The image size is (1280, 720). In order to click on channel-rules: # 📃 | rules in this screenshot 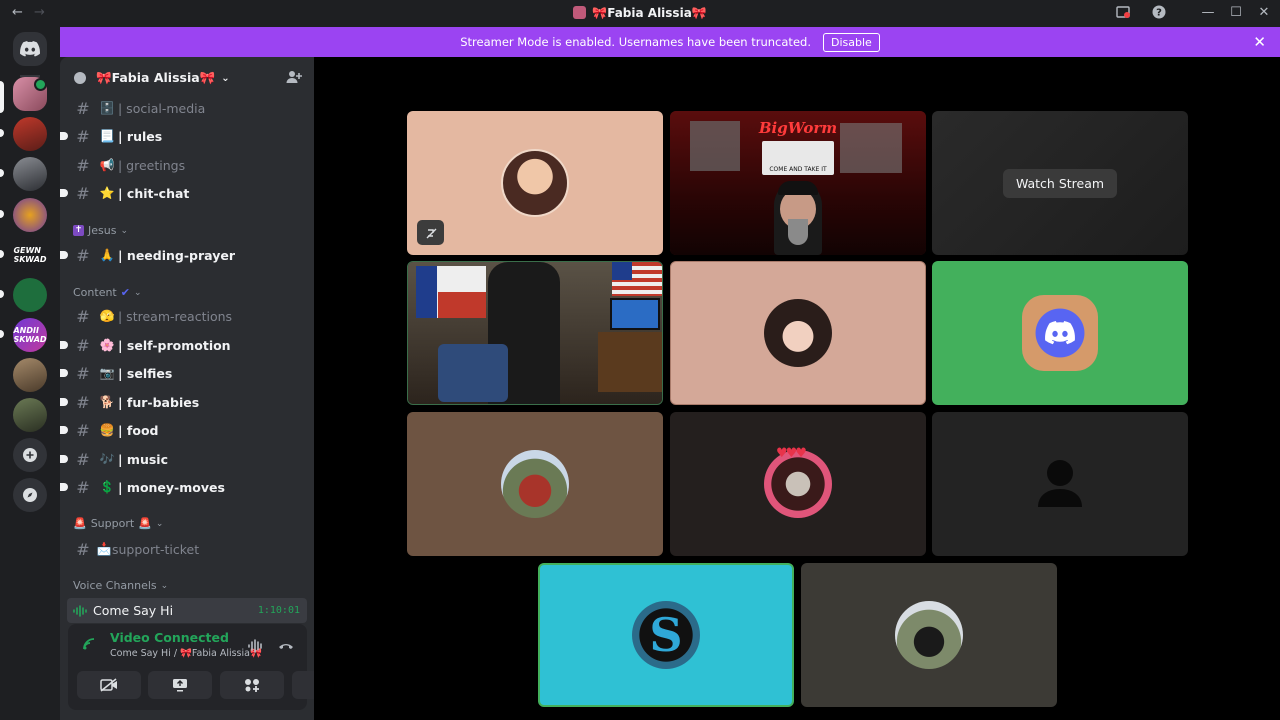, I will do `click(183, 136)`.